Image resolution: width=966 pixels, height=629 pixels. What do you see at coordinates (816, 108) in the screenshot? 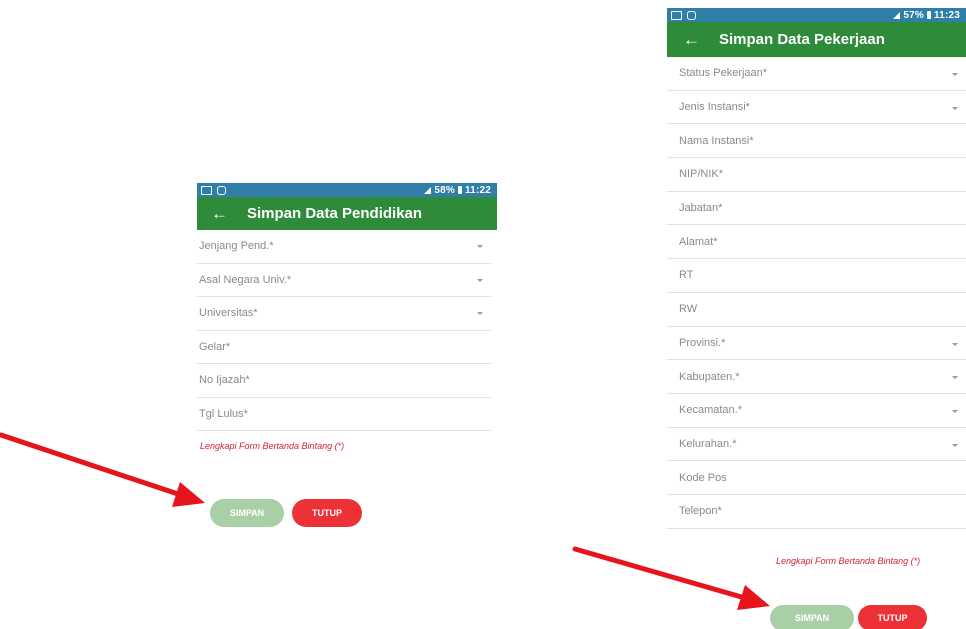
I see `field-jenis-instansi: Jenis Instansi*` at bounding box center [816, 108].